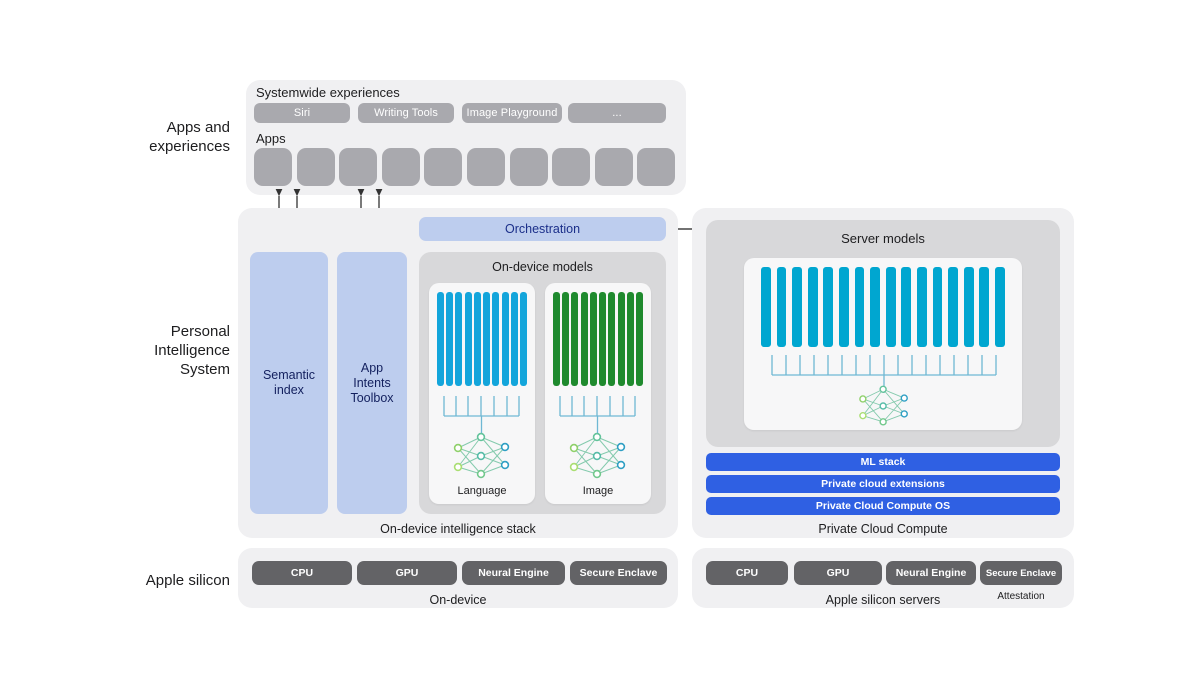 The width and height of the screenshot is (1200, 675). Describe the element at coordinates (597, 455) in the screenshot. I see `neural-network-icon-image` at that location.